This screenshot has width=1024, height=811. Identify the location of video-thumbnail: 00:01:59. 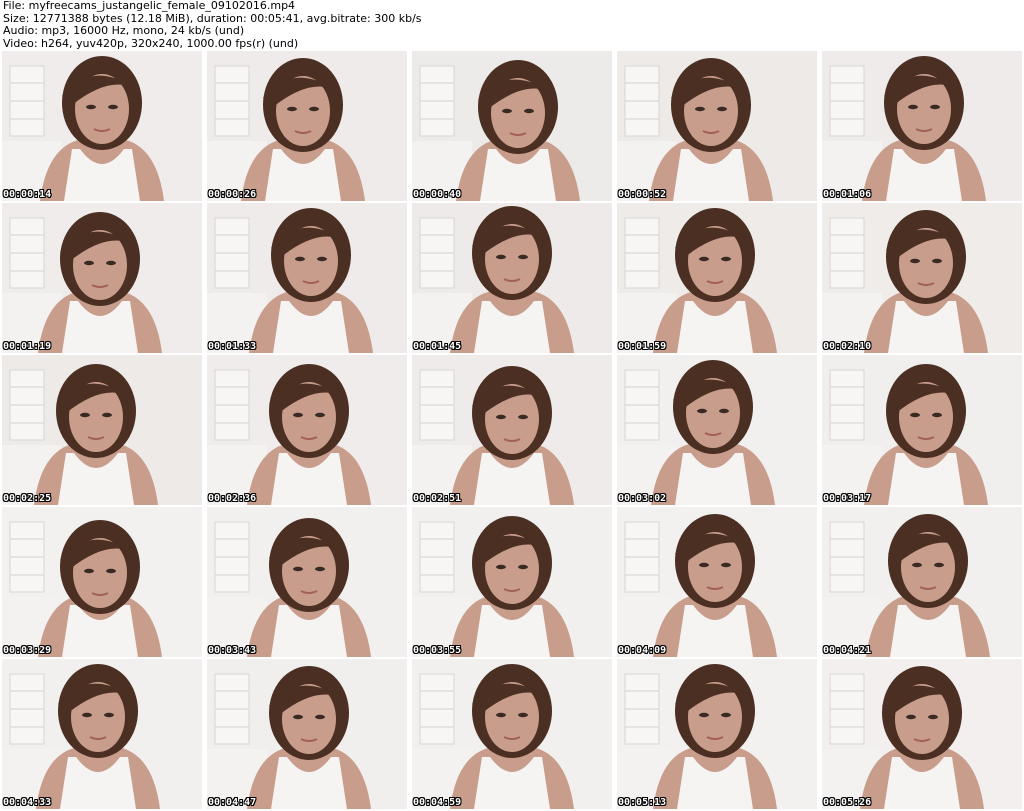
(717, 278).